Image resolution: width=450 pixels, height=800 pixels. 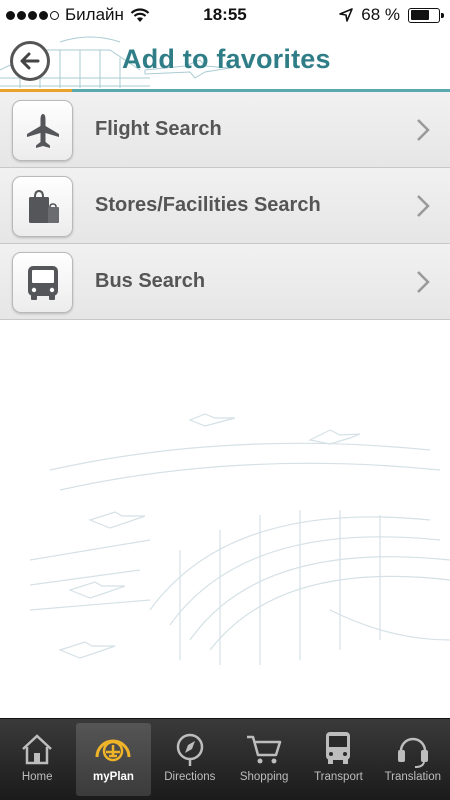 I want to click on compass-icon, so click(x=190, y=749).